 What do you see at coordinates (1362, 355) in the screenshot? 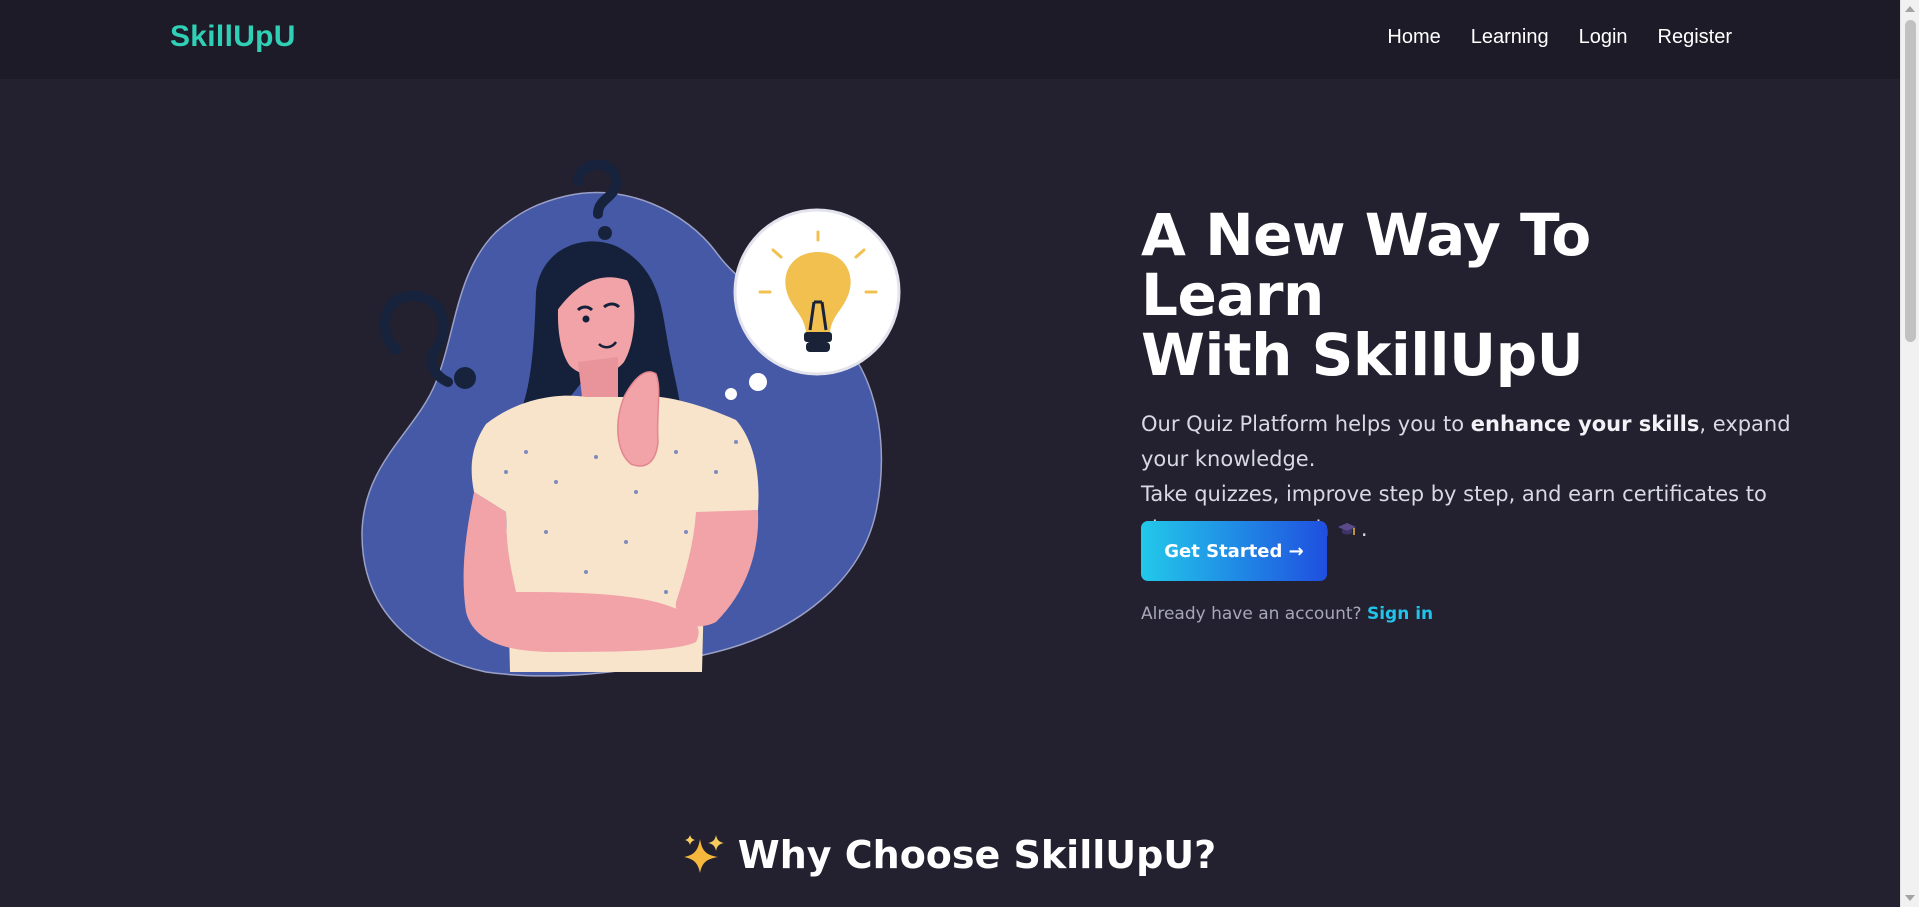
I see `hero-title-line2: With SkillUpU` at bounding box center [1362, 355].